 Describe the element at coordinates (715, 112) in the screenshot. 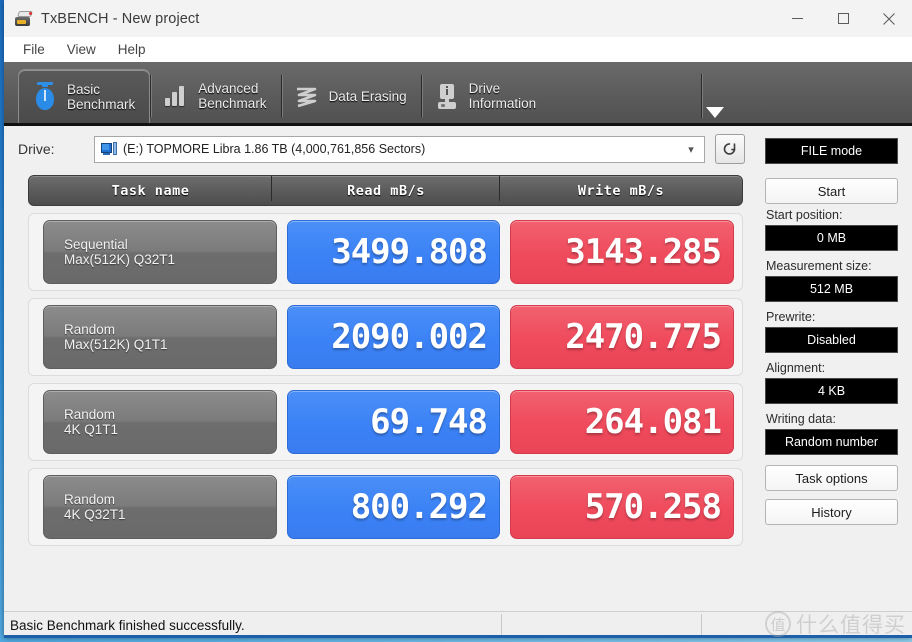

I see `chevron-down-icon` at that location.